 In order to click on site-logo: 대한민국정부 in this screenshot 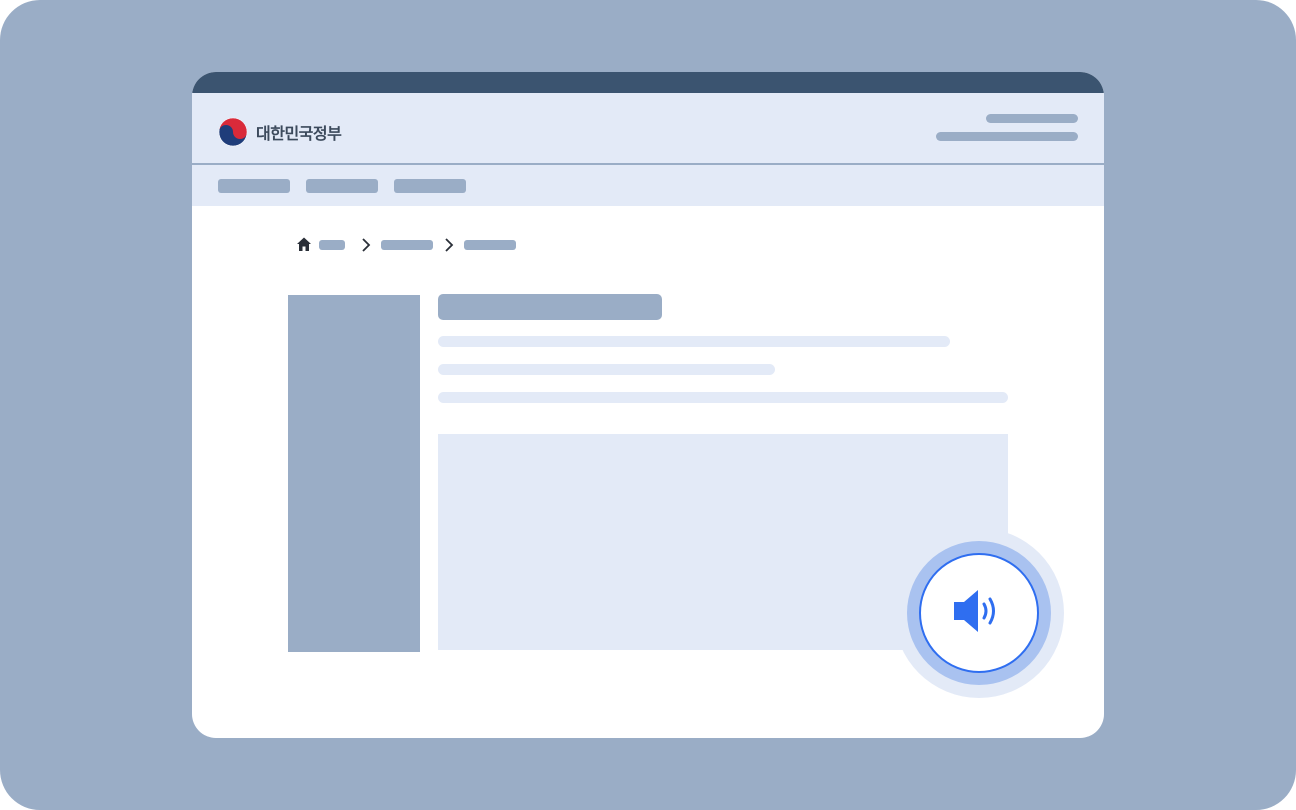, I will do `click(280, 132)`.